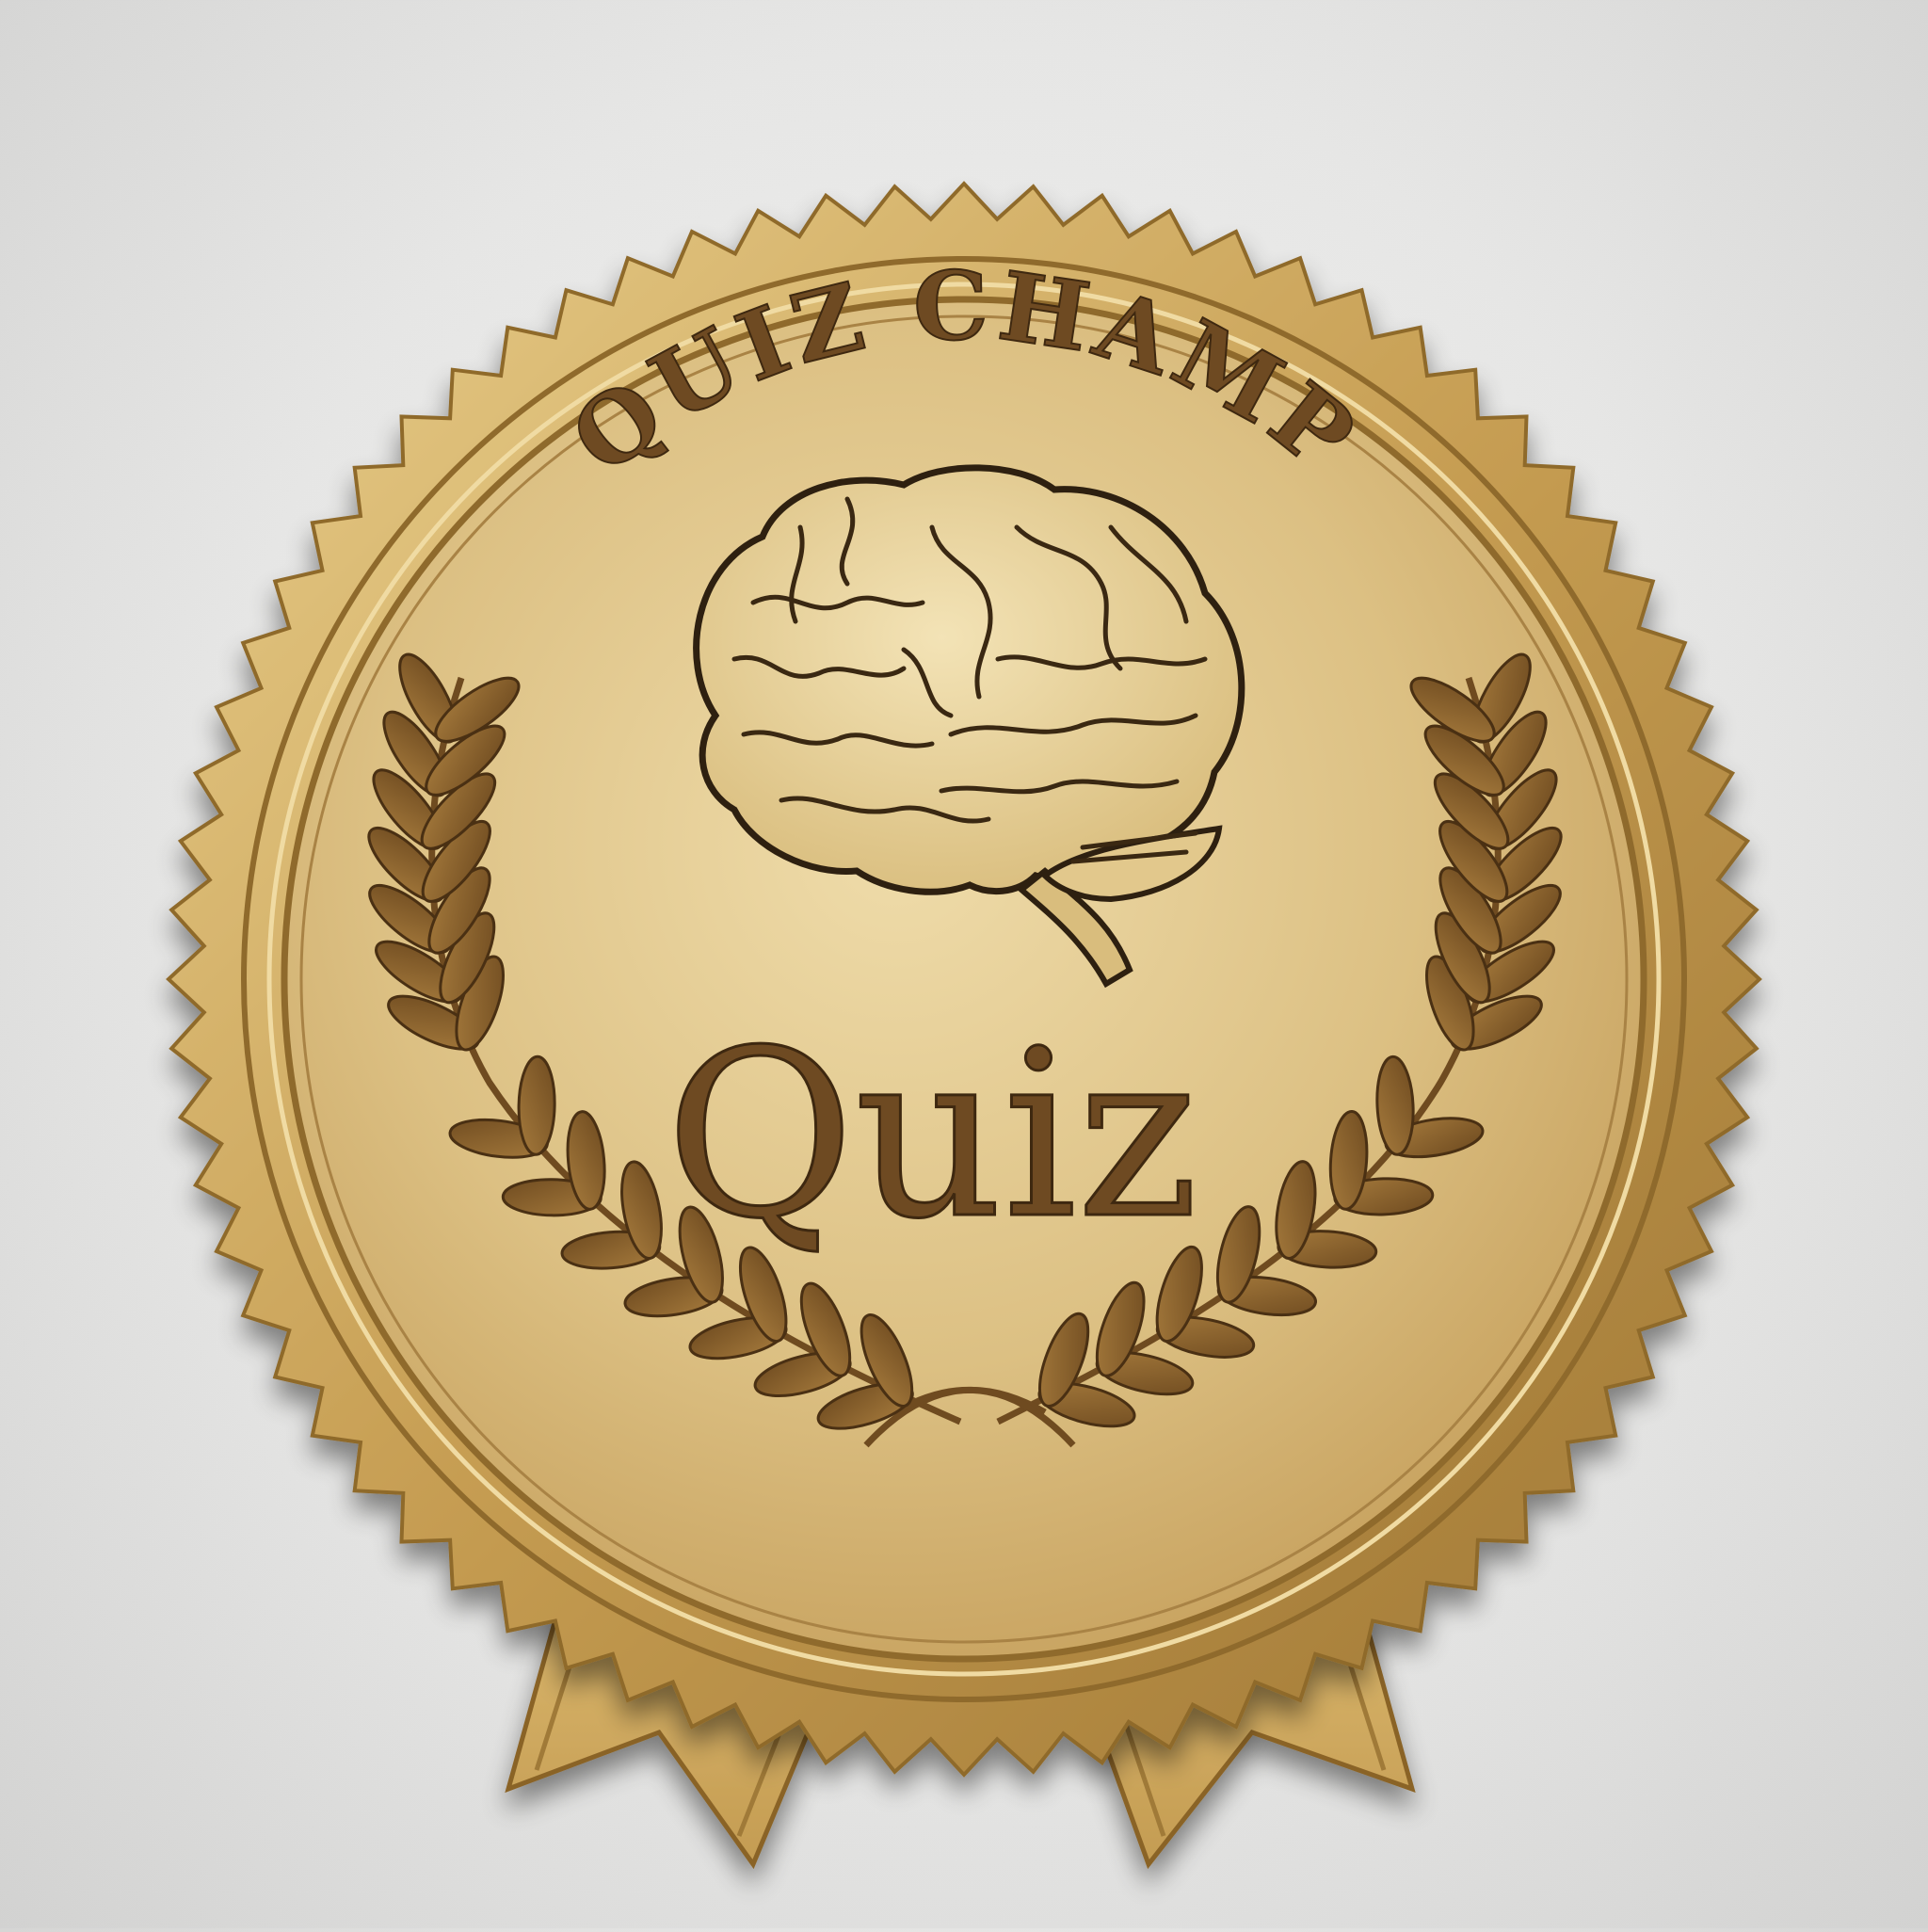 The height and width of the screenshot is (1932, 1928). What do you see at coordinates (932, 1135) in the screenshot?
I see `center-word: Quiz` at bounding box center [932, 1135].